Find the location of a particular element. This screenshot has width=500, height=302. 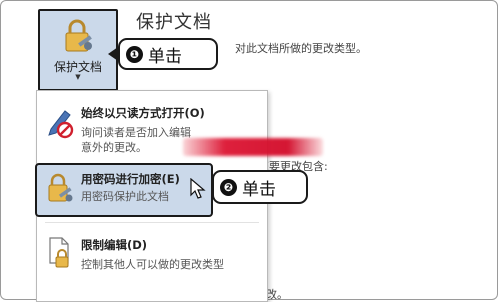

menu-item-description: 用密码保护此文档 is located at coordinates (125, 196).